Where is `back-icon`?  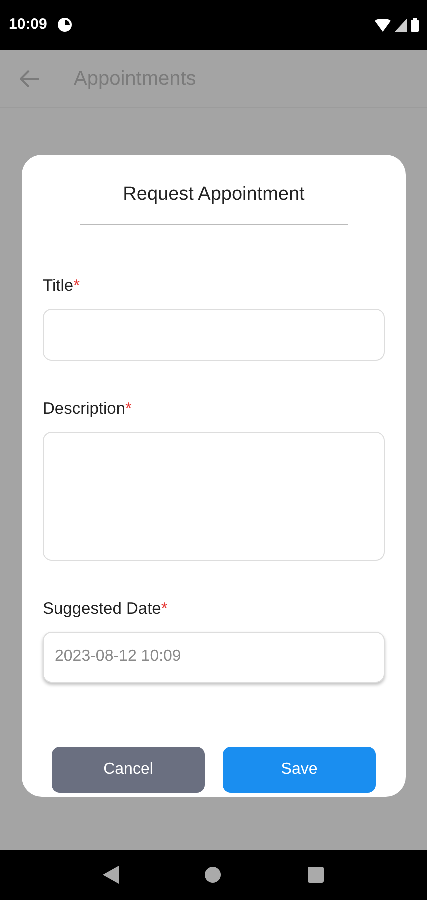
back-icon is located at coordinates (111, 875).